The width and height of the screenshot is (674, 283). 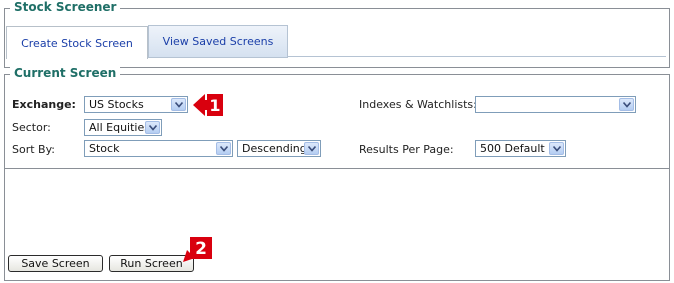 What do you see at coordinates (65, 73) in the screenshot?
I see `current-screen-legend: Current Screen` at bounding box center [65, 73].